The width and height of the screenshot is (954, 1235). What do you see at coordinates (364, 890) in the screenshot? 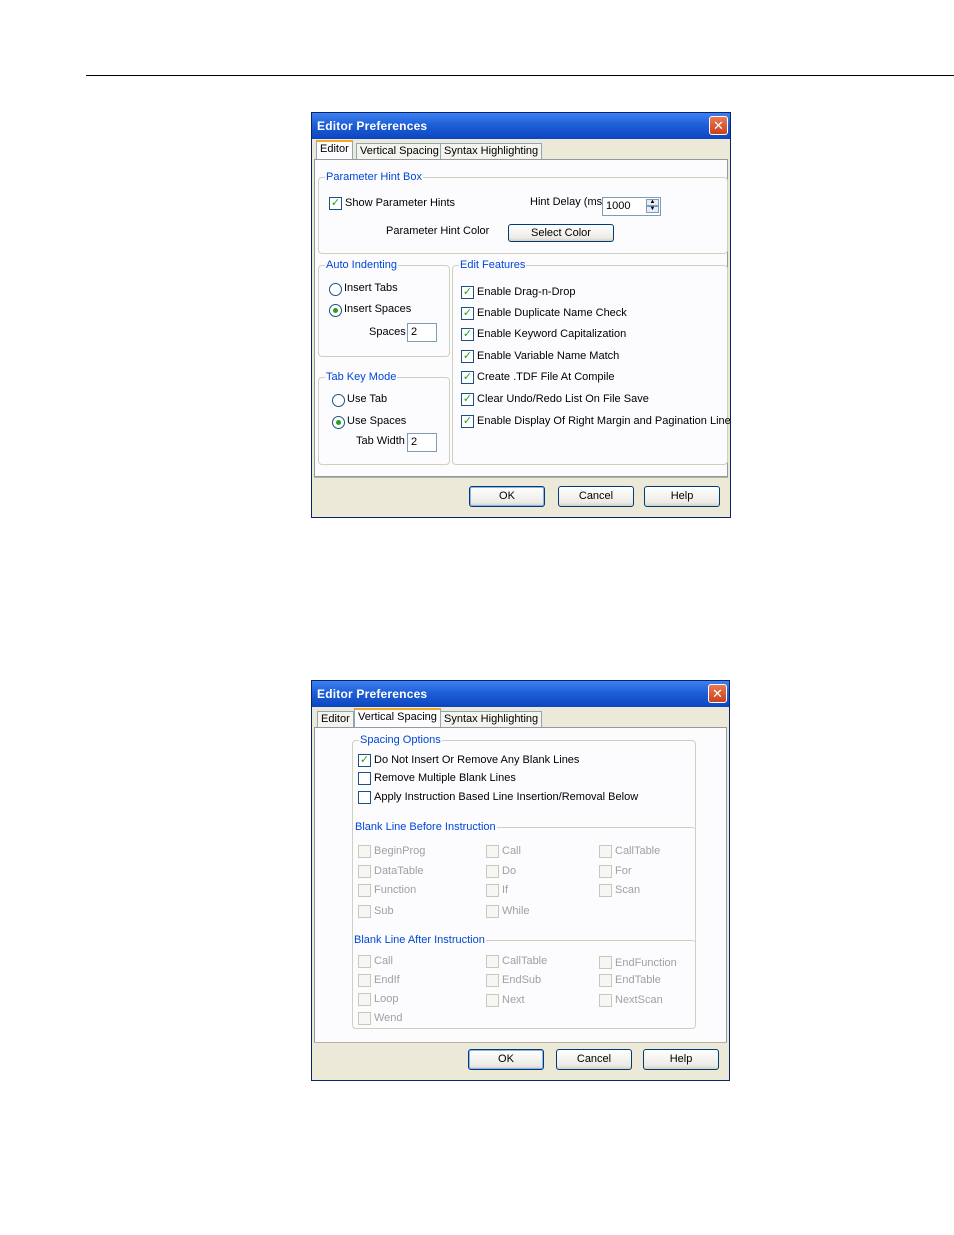
I see `before-function-checkbox` at bounding box center [364, 890].